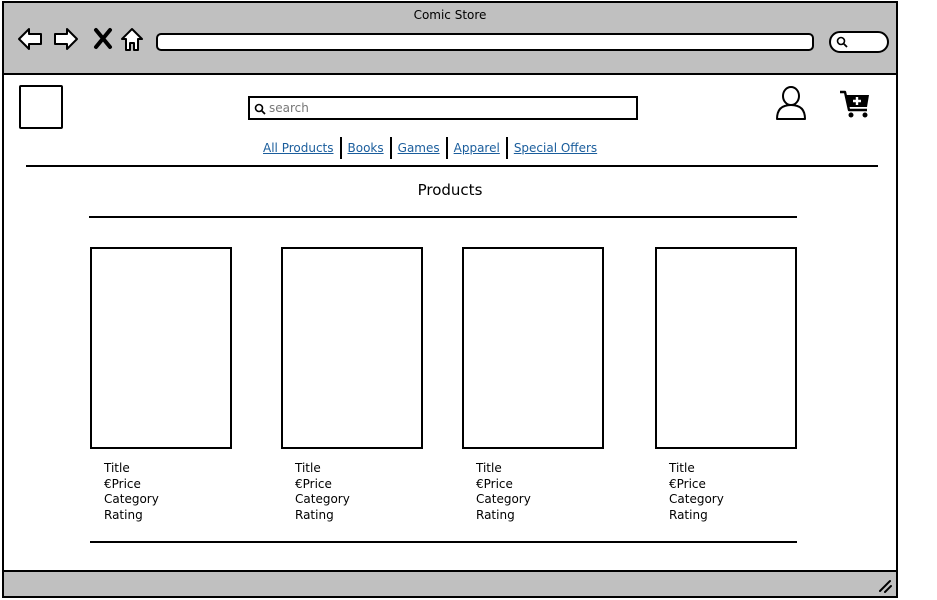 The width and height of the screenshot is (937, 600). I want to click on browser-toolbar: Comic Store, so click(450, 39).